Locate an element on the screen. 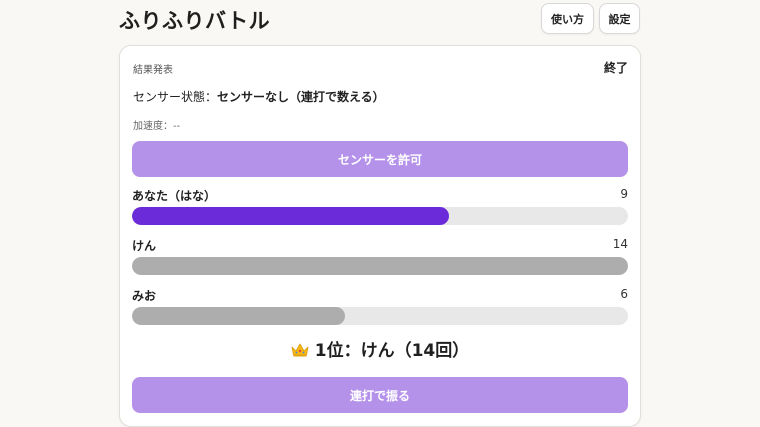 This screenshot has height=427, width=760. phase-label: 結果発表 is located at coordinates (153, 70).